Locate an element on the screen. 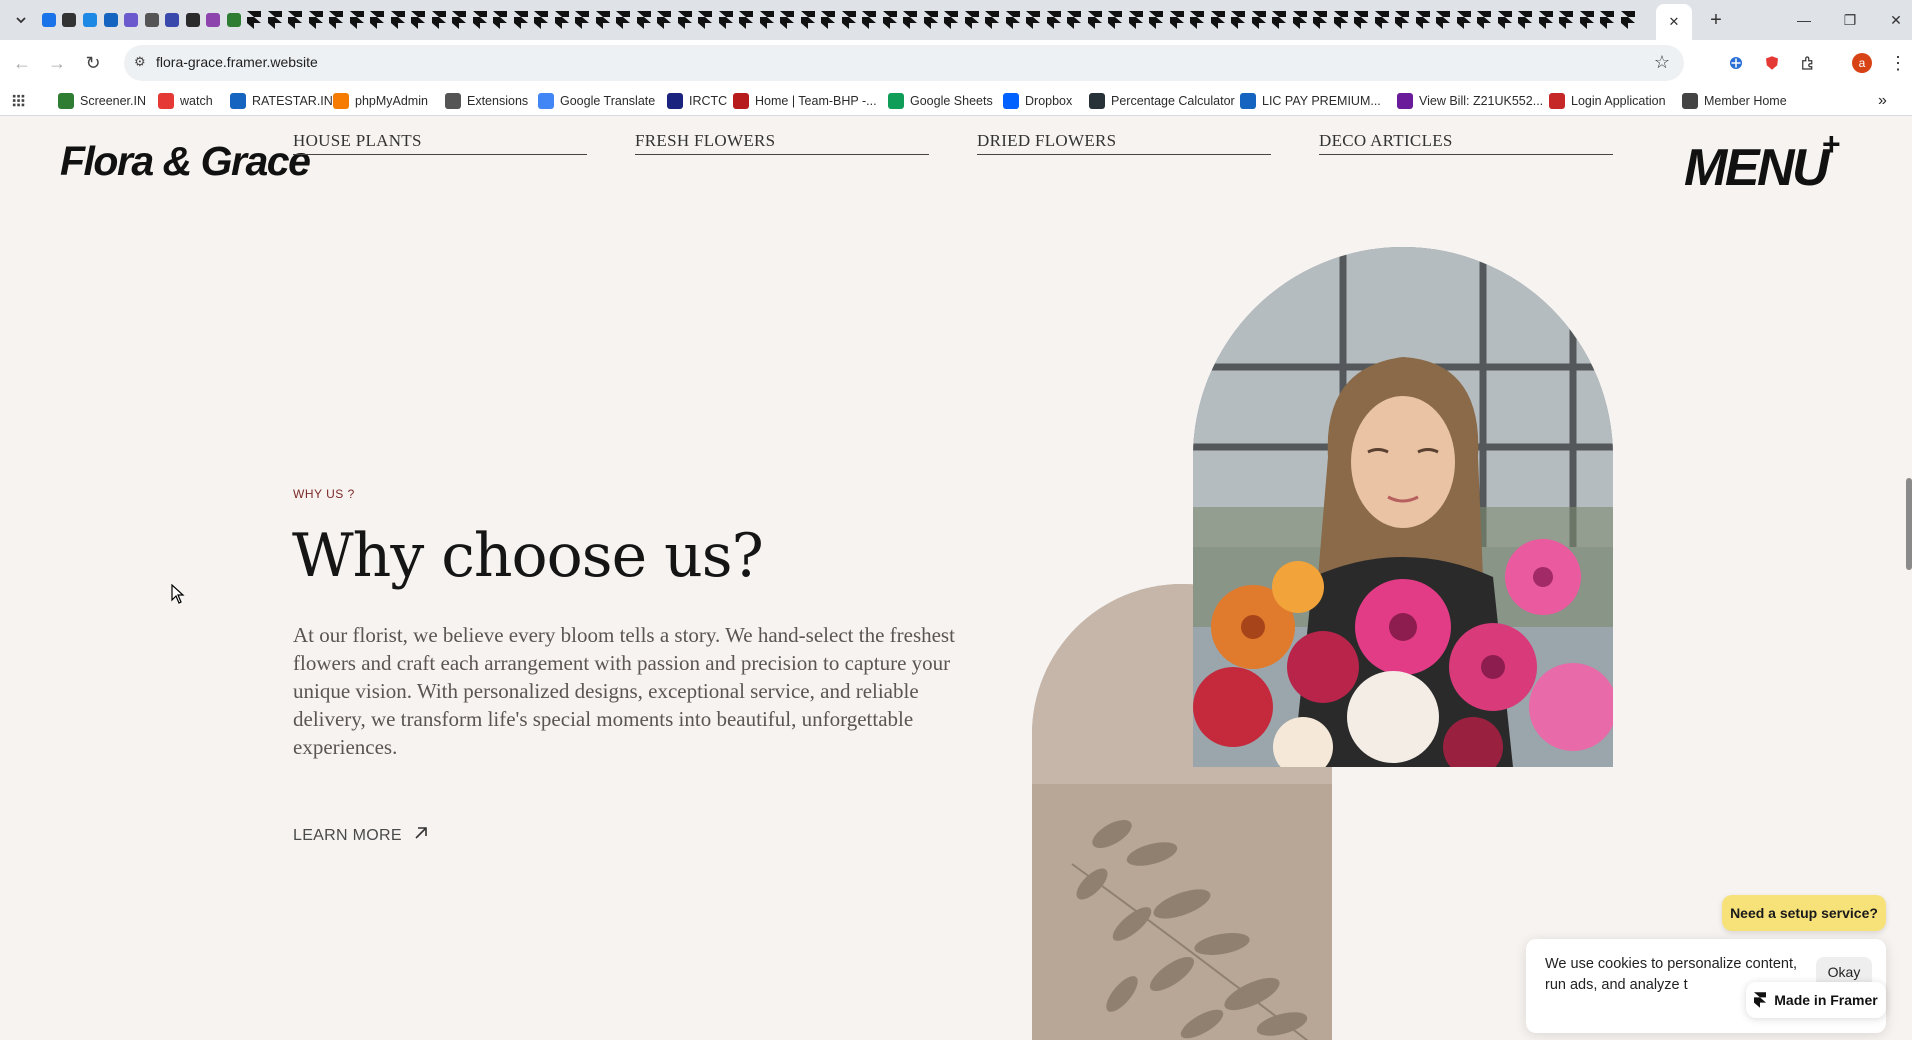 The height and width of the screenshot is (1040, 1912). back-button: ← is located at coordinates (22, 63).